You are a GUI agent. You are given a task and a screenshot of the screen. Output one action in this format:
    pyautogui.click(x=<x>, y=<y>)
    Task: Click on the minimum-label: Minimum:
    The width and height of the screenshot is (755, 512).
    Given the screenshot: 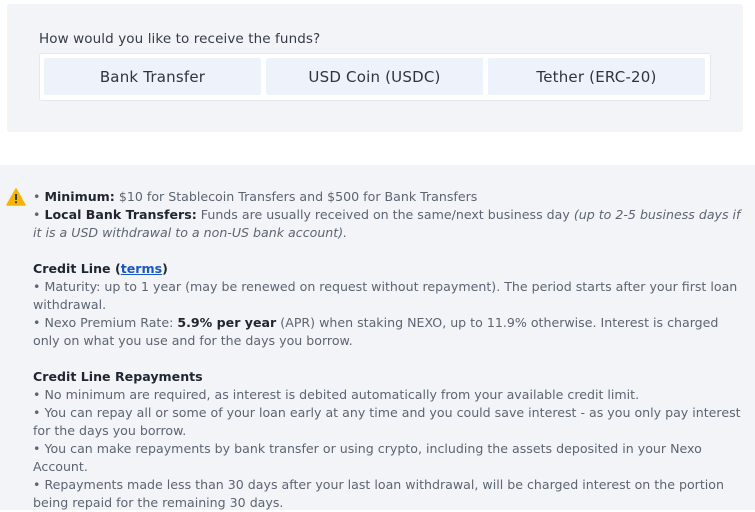 What is the action you would take?
    pyautogui.click(x=79, y=196)
    